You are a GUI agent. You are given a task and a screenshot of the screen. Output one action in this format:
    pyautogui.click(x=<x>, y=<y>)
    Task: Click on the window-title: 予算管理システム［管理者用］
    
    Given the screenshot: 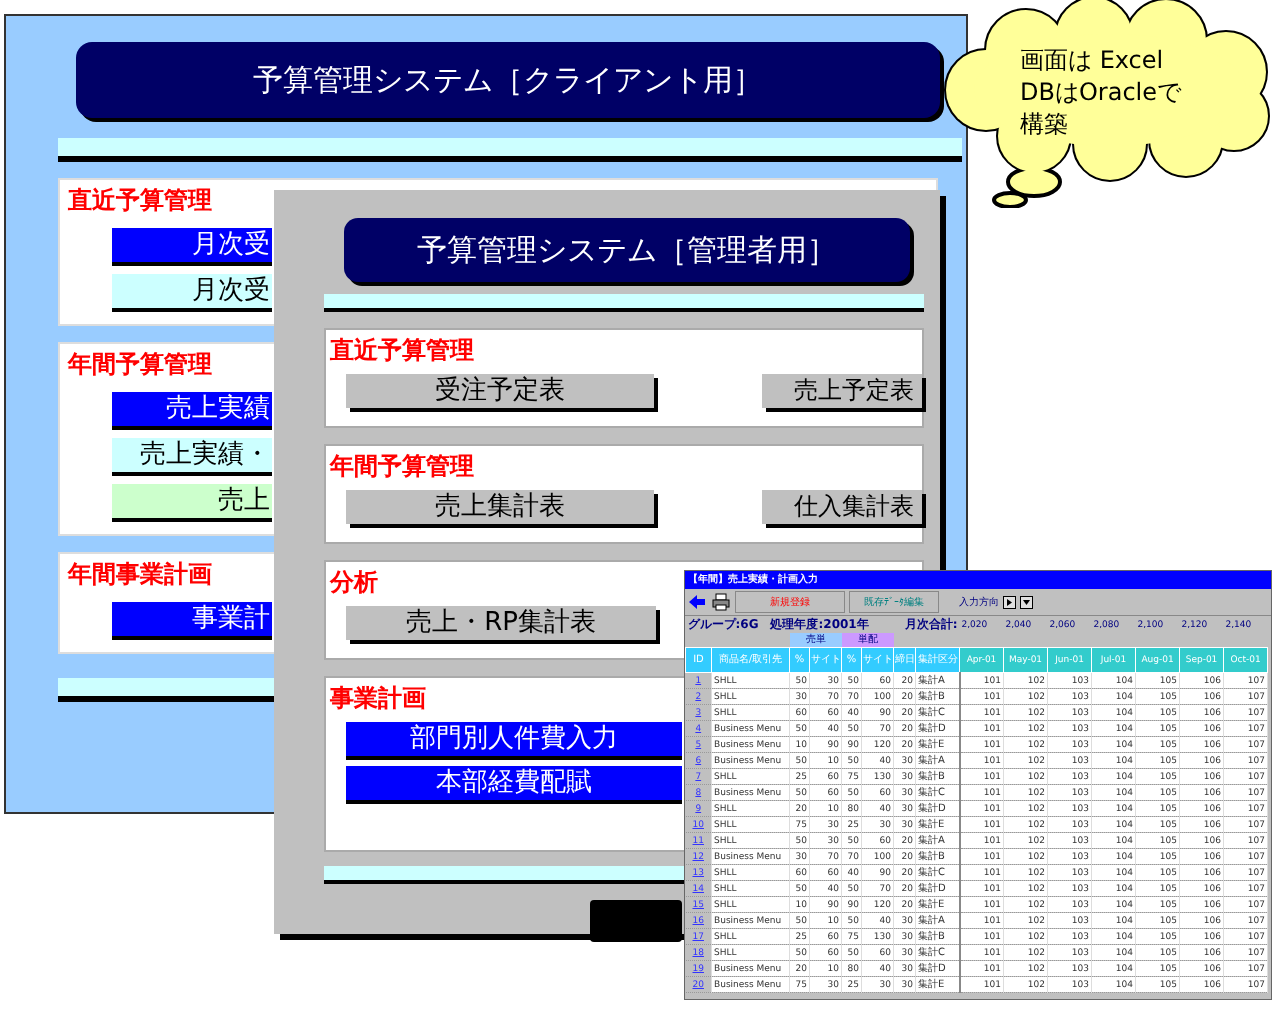 What is the action you would take?
    pyautogui.click(x=627, y=250)
    